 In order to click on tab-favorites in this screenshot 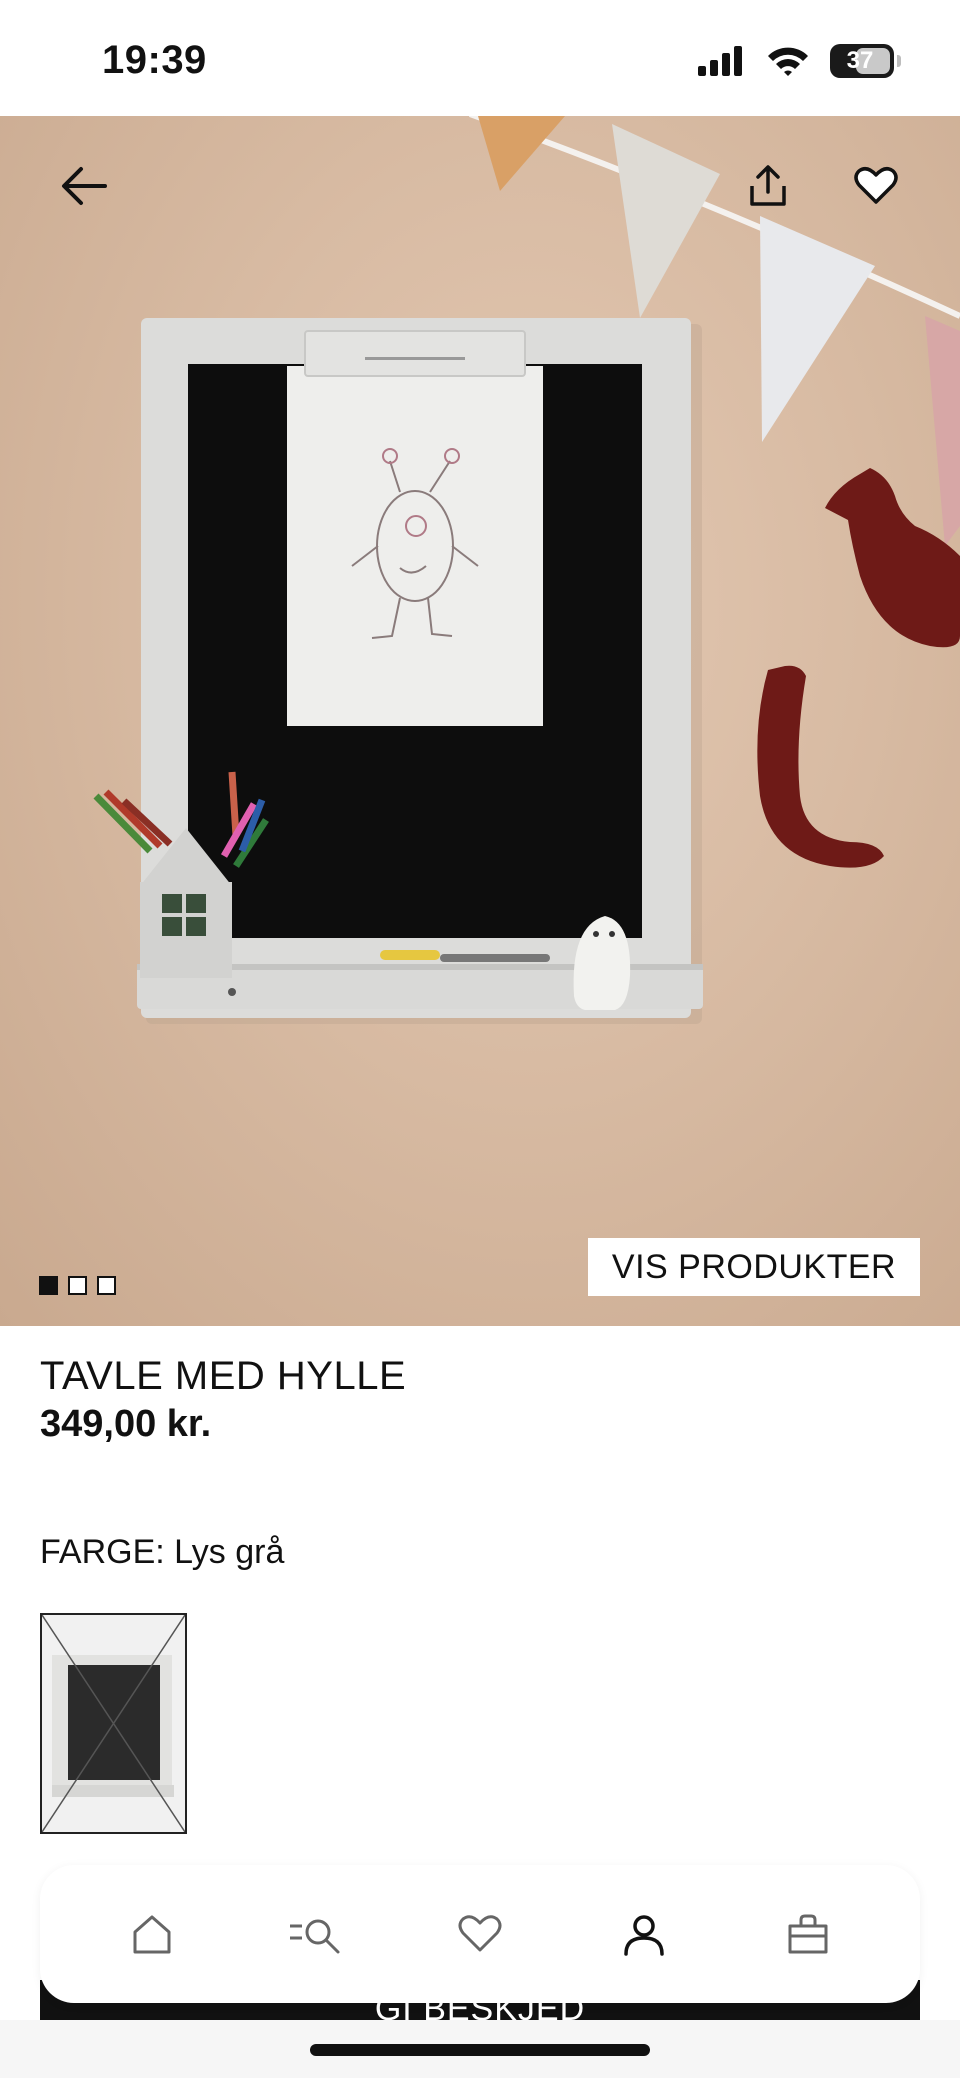, I will do `click(480, 1934)`.